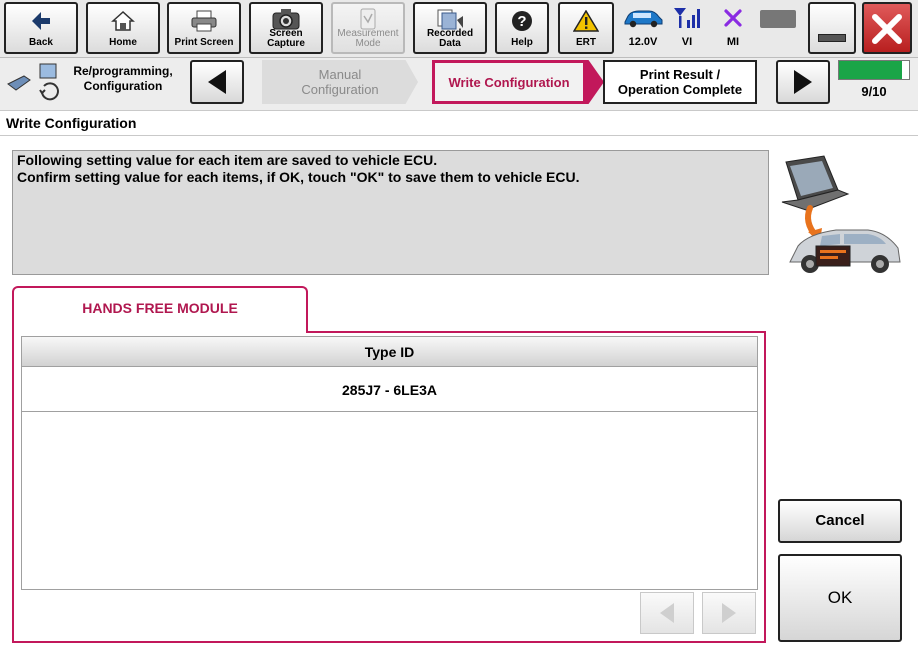 The height and width of the screenshot is (659, 918). I want to click on step-progress-bar, so click(874, 70).